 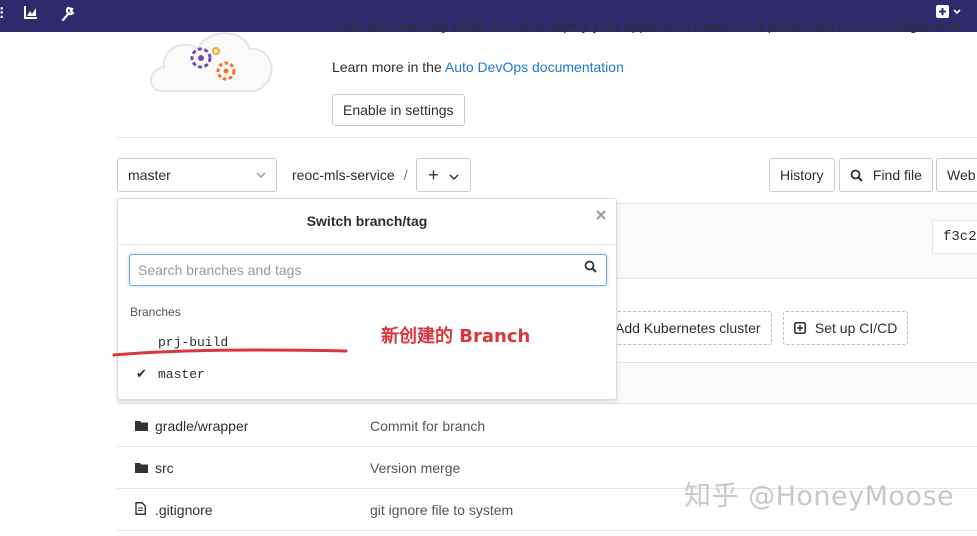 I want to click on web-ide-button: Web, so click(x=956, y=175).